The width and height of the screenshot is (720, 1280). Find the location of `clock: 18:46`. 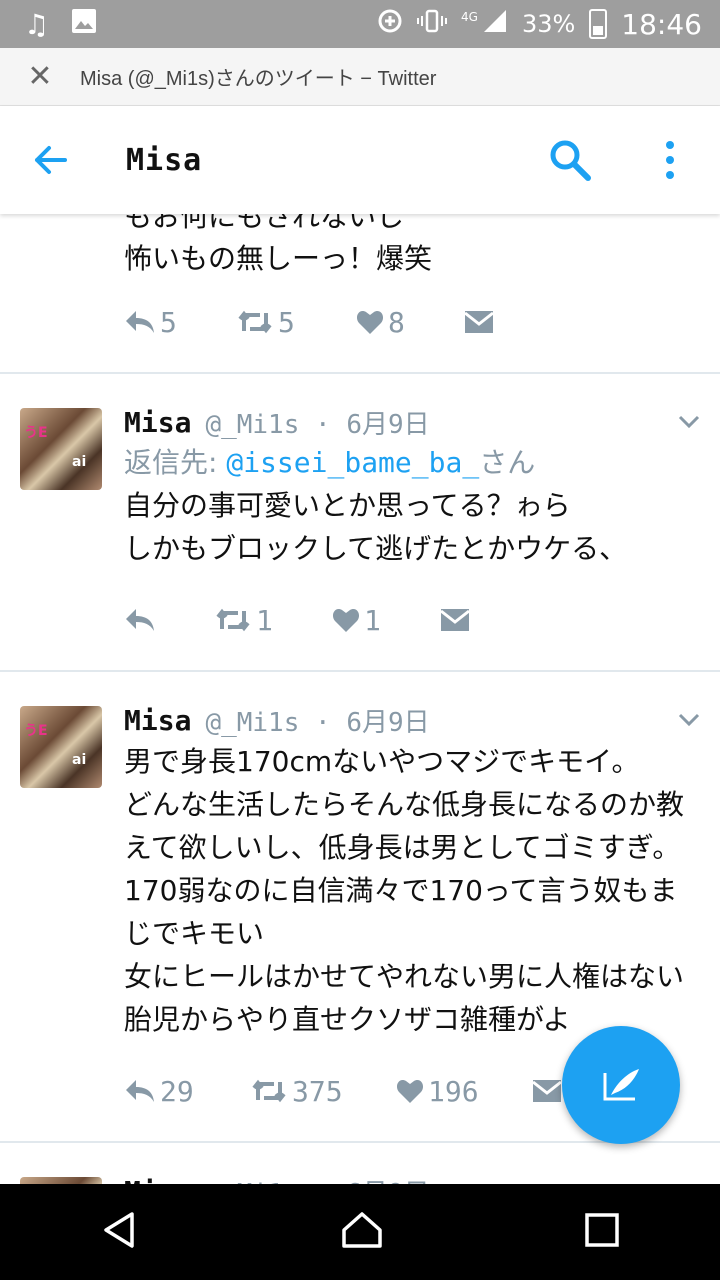

clock: 18:46 is located at coordinates (661, 24).